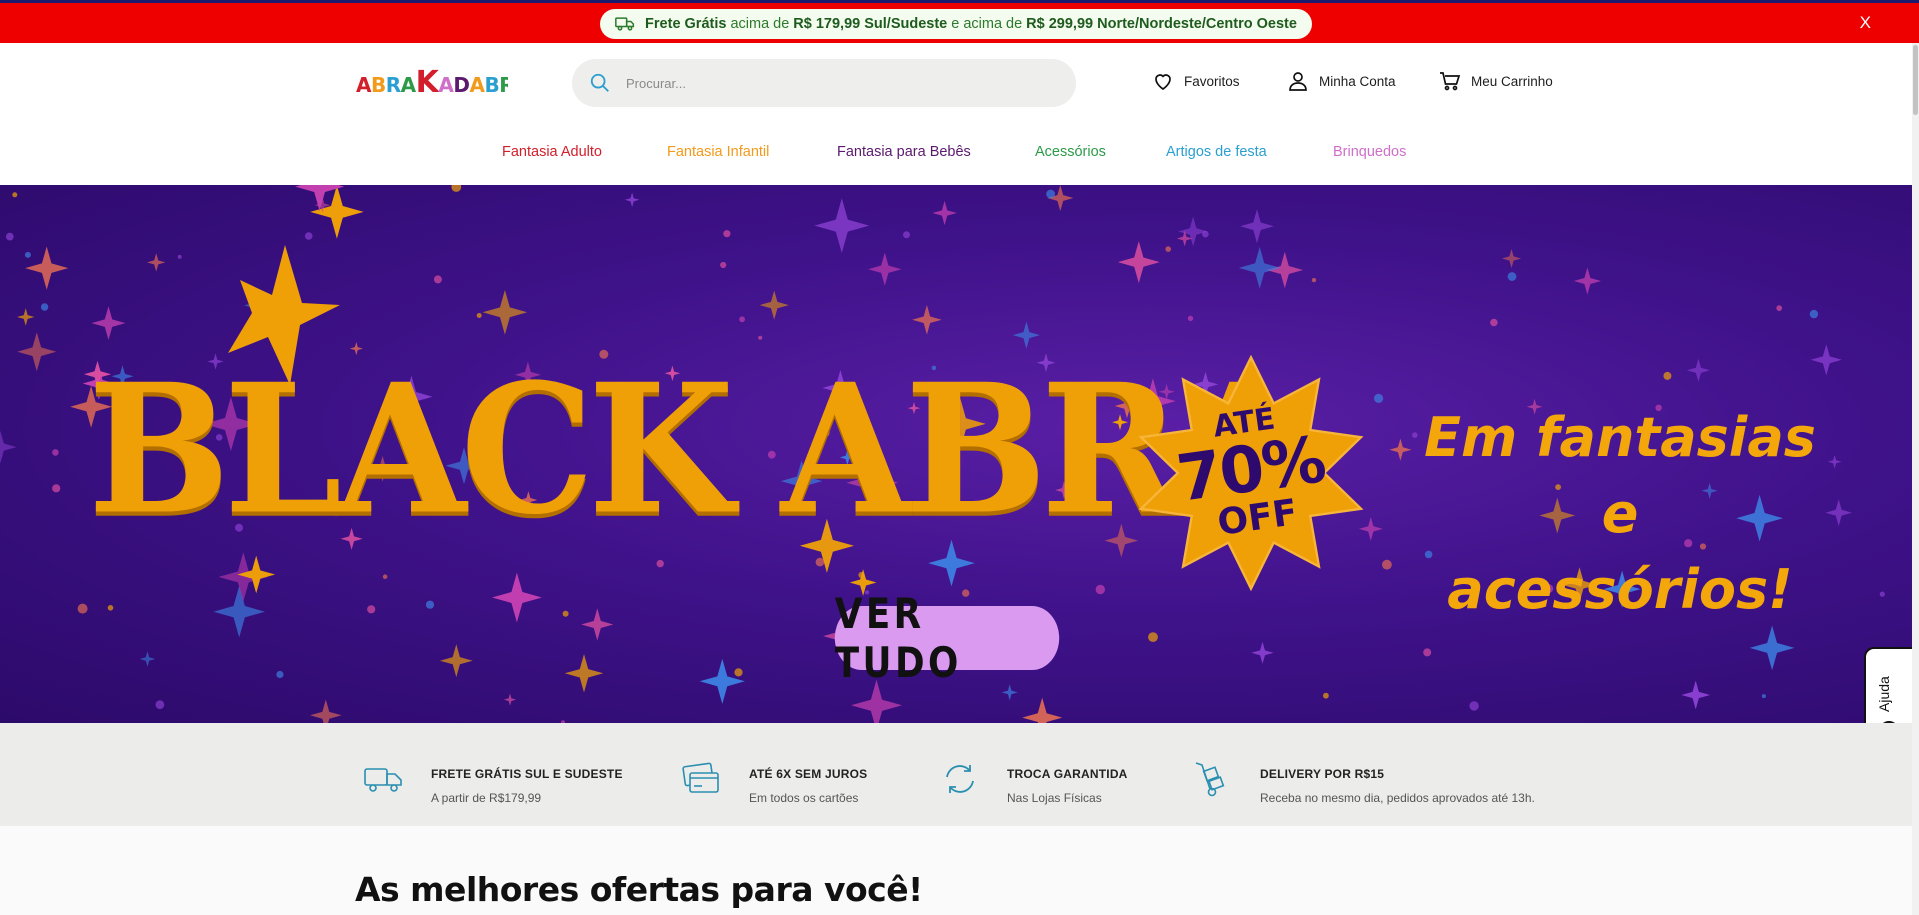  Describe the element at coordinates (1322, 774) in the screenshot. I see `benefit-title: DELIVERY POR R$15` at that location.